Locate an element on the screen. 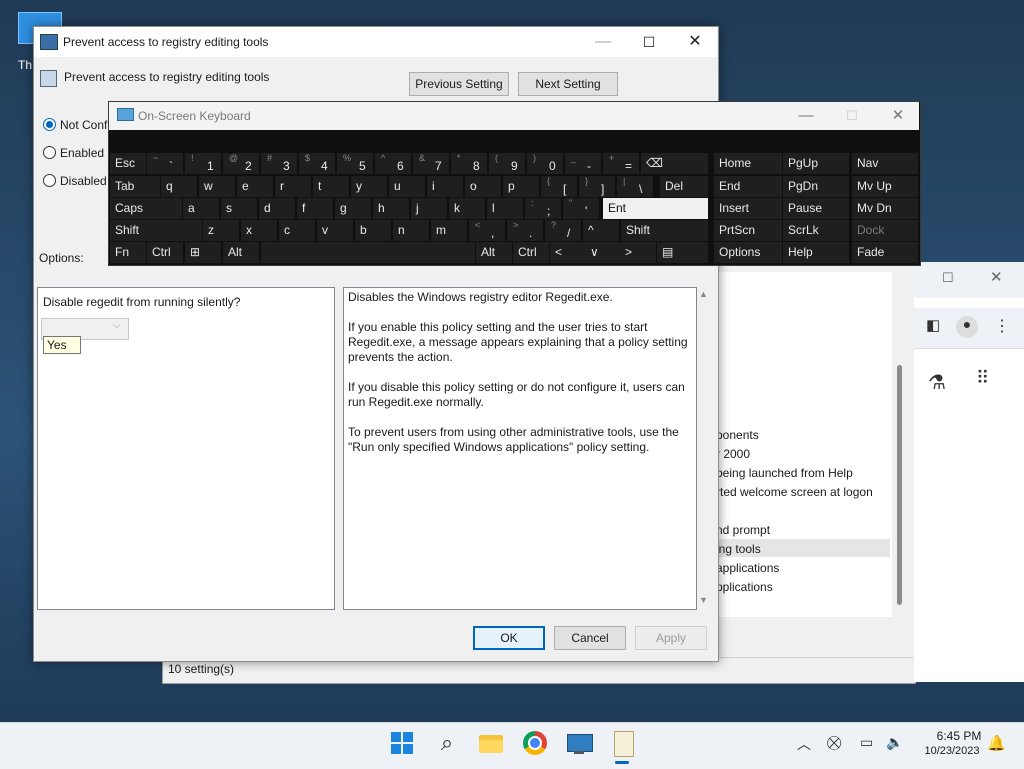 Image resolution: width=1024 pixels, height=769 pixels. scroll-down-icon: ▼ is located at coordinates (703, 600).